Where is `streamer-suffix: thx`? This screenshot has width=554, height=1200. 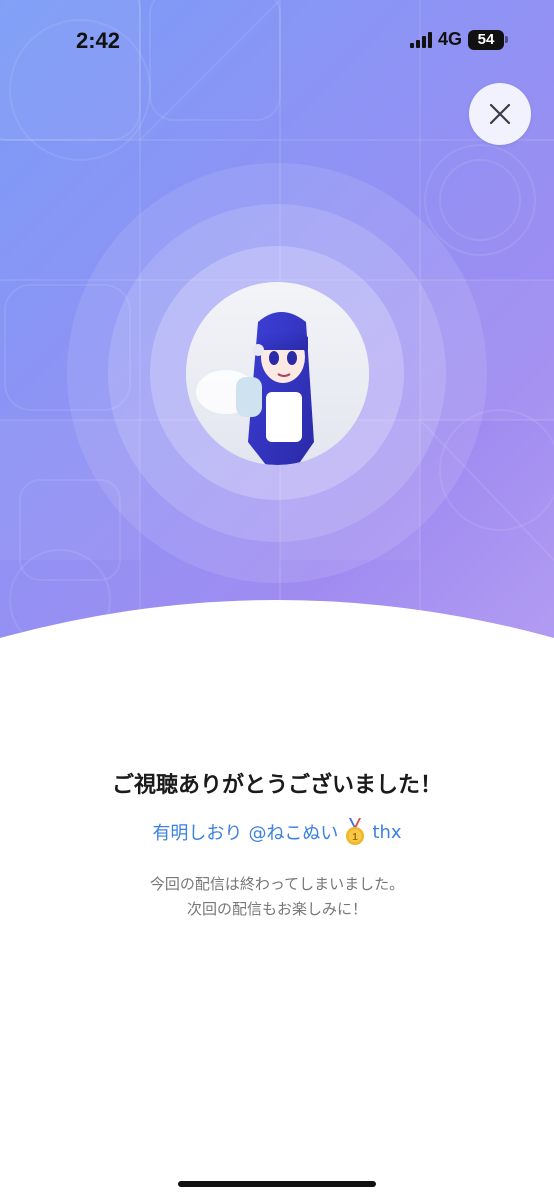 streamer-suffix: thx is located at coordinates (387, 832).